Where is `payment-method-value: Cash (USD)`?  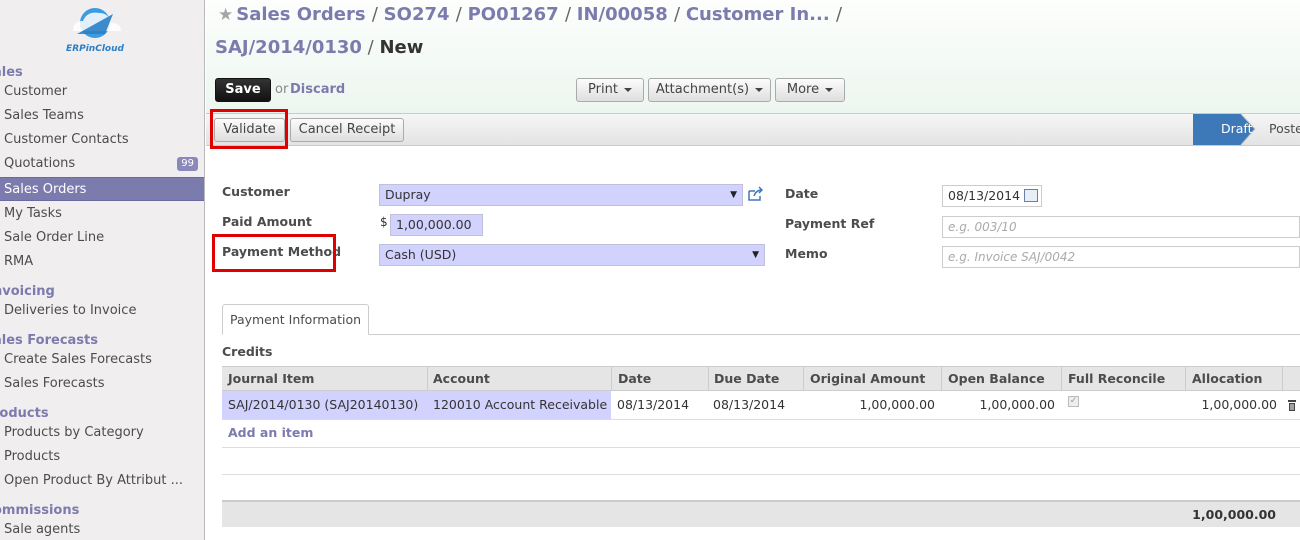
payment-method-value: Cash (USD) is located at coordinates (421, 254).